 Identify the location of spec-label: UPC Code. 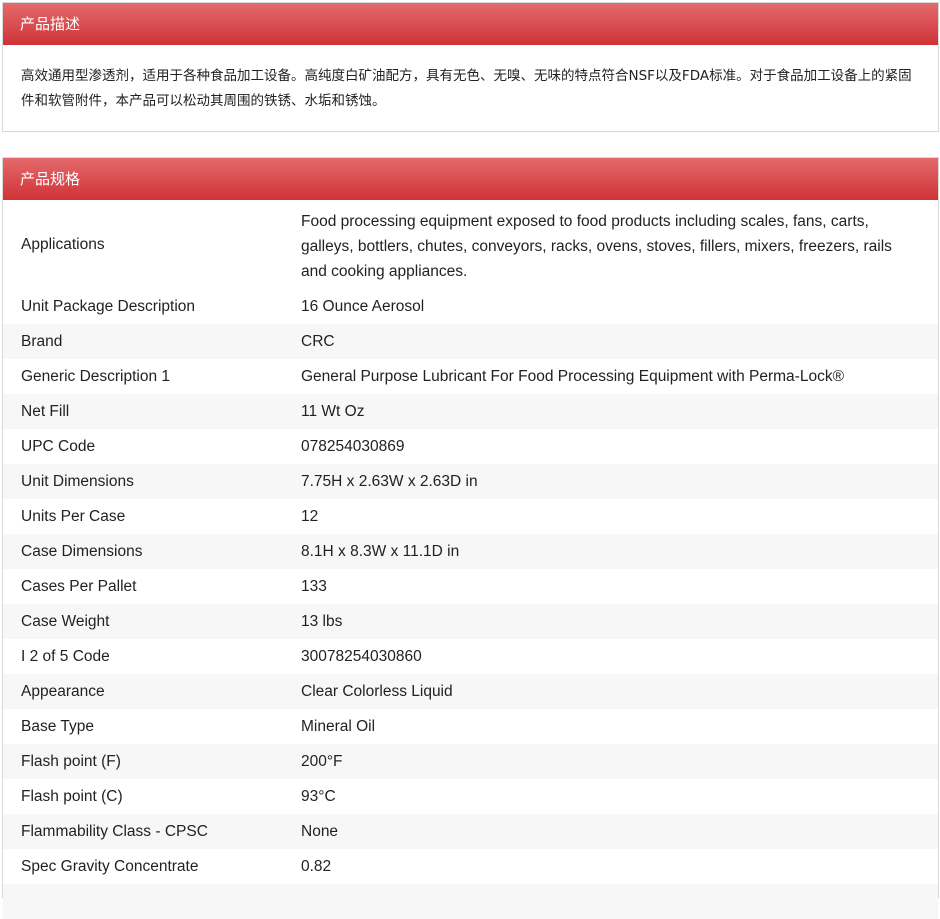
(58, 446).